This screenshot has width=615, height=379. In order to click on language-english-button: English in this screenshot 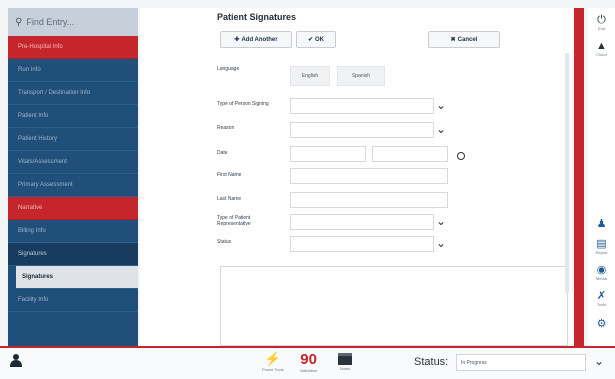, I will do `click(310, 76)`.